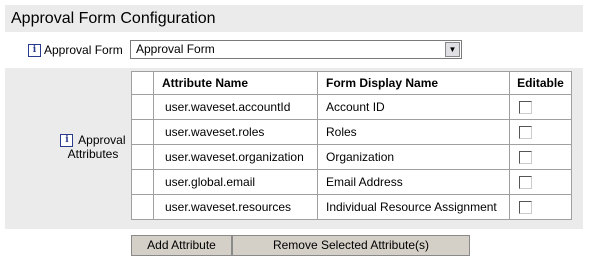 The width and height of the screenshot is (591, 262). Describe the element at coordinates (413, 182) in the screenshot. I see `display-name-cell: Email Address` at that location.